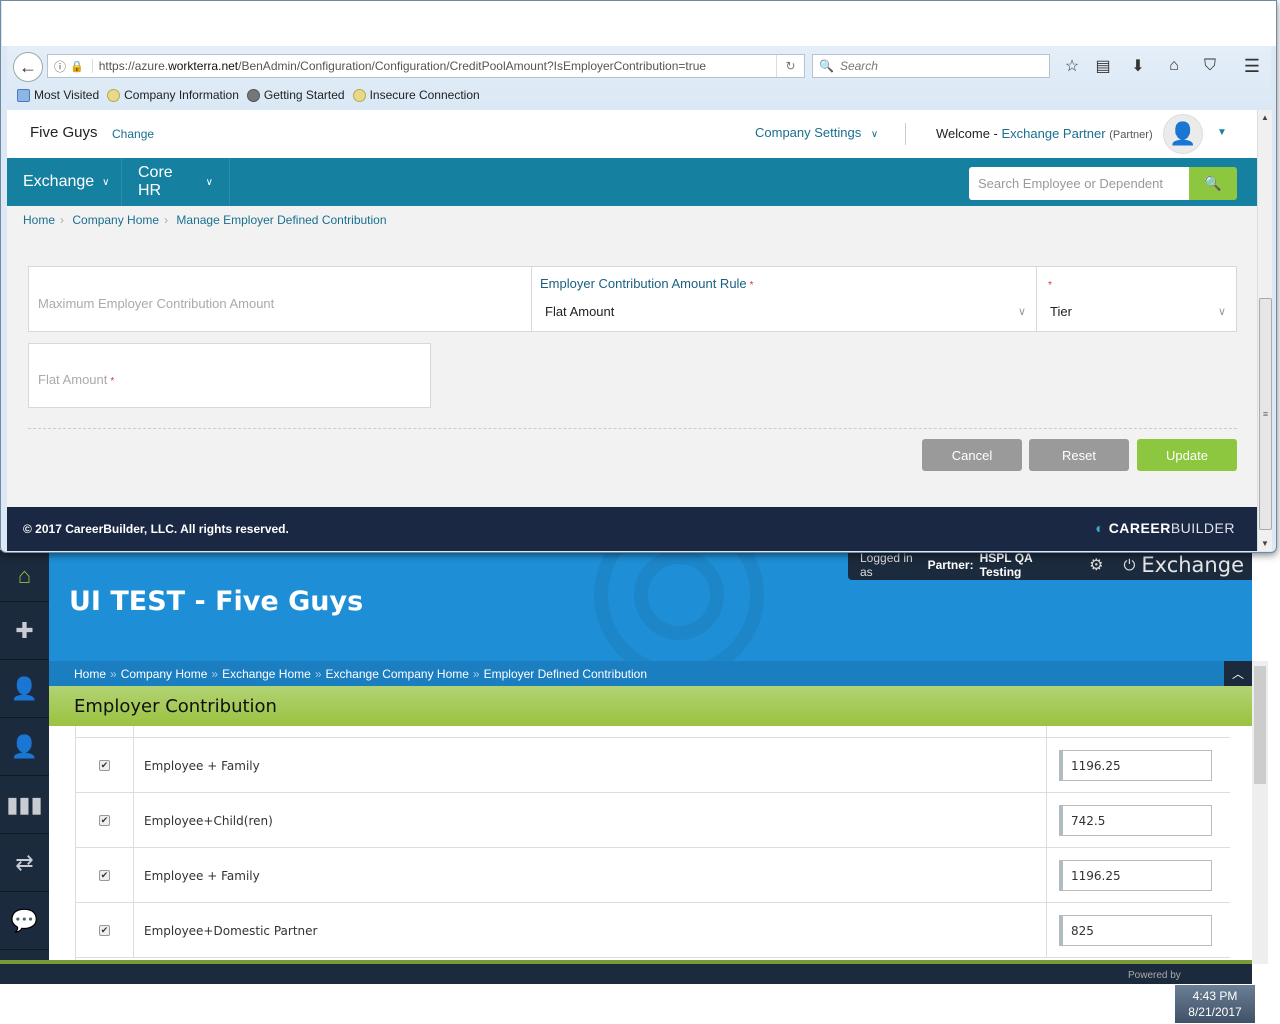 This screenshot has width=1280, height=1024. I want to click on bookmark-star-icon: ☆, so click(1072, 66).